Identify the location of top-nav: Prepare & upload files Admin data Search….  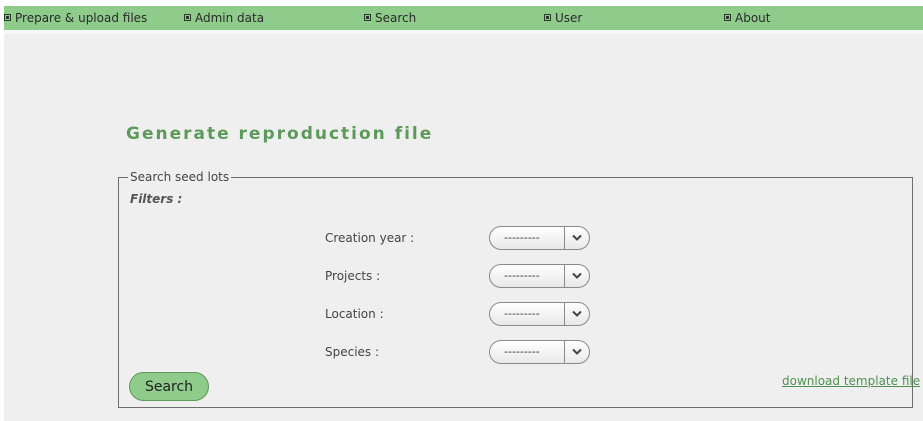
(463, 18).